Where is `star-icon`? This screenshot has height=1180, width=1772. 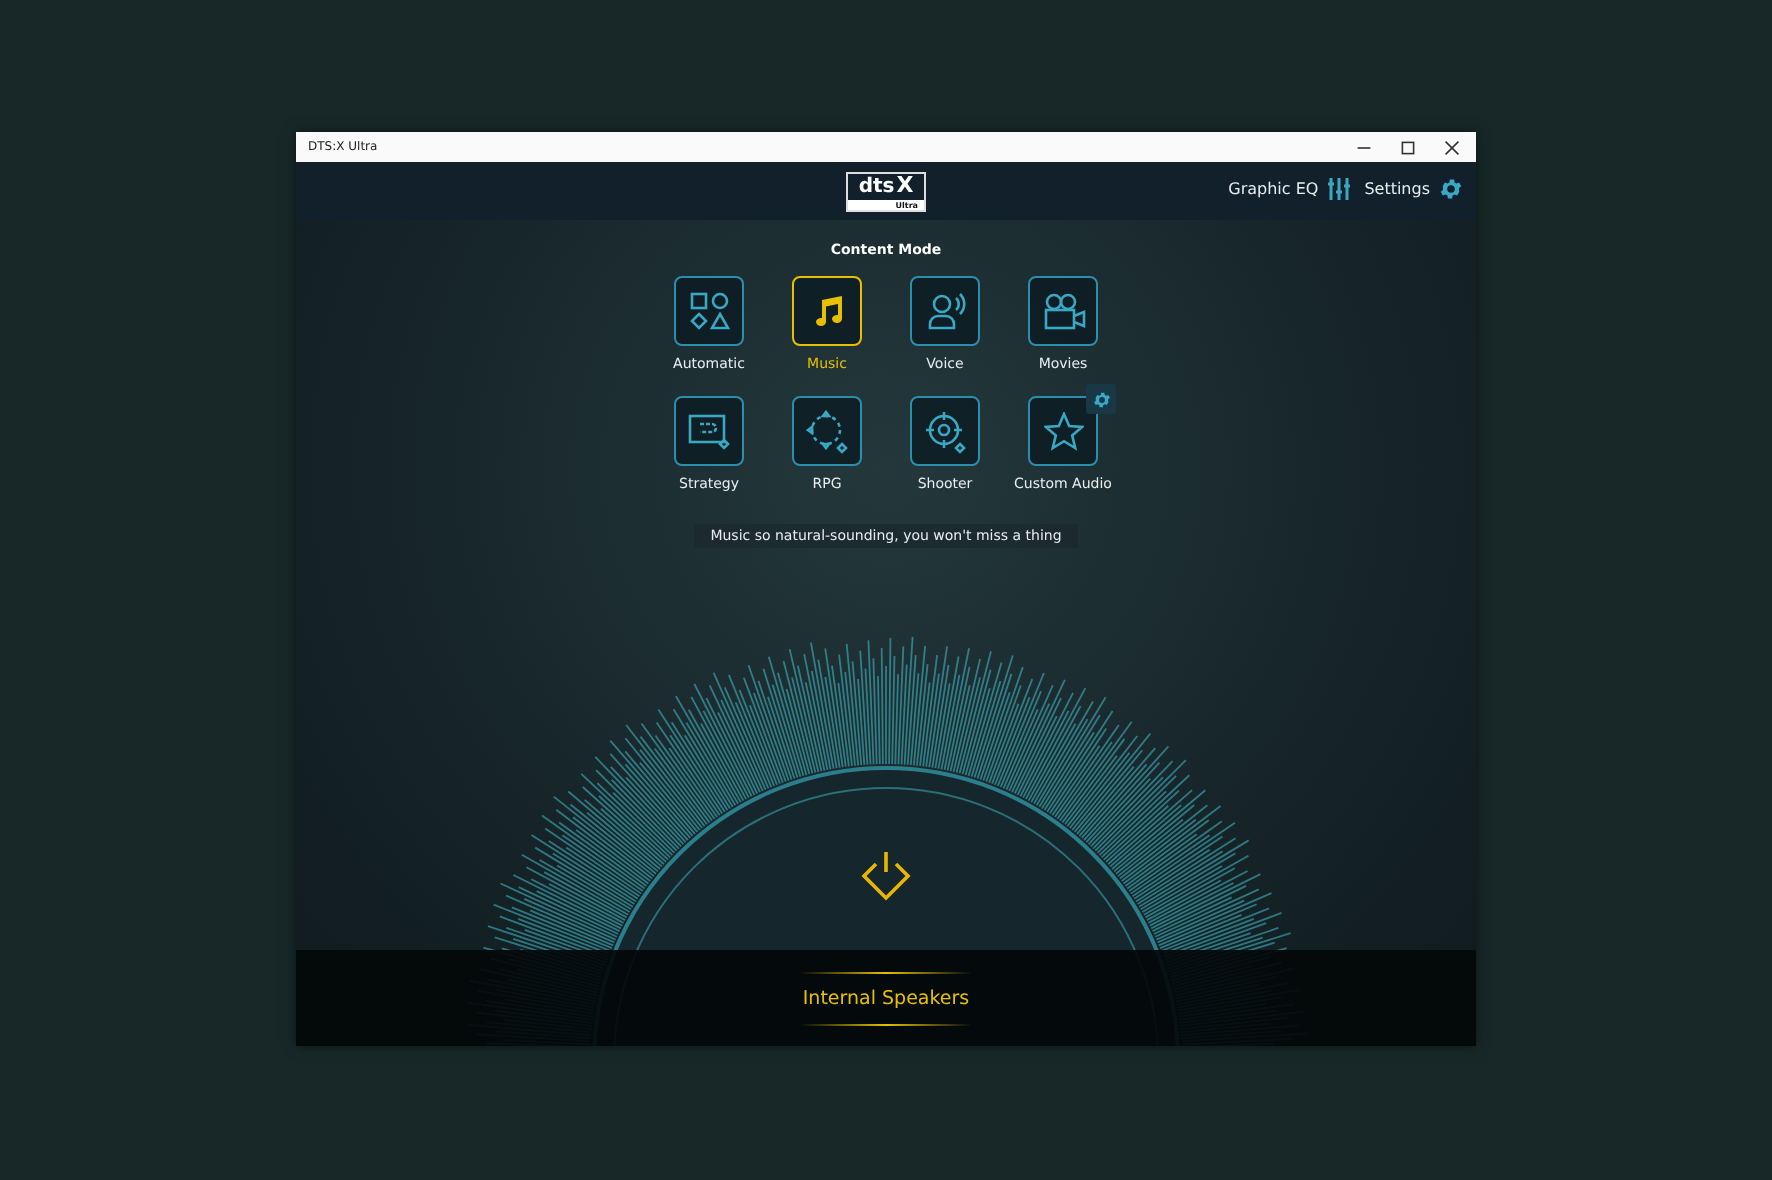
star-icon is located at coordinates (1063, 431).